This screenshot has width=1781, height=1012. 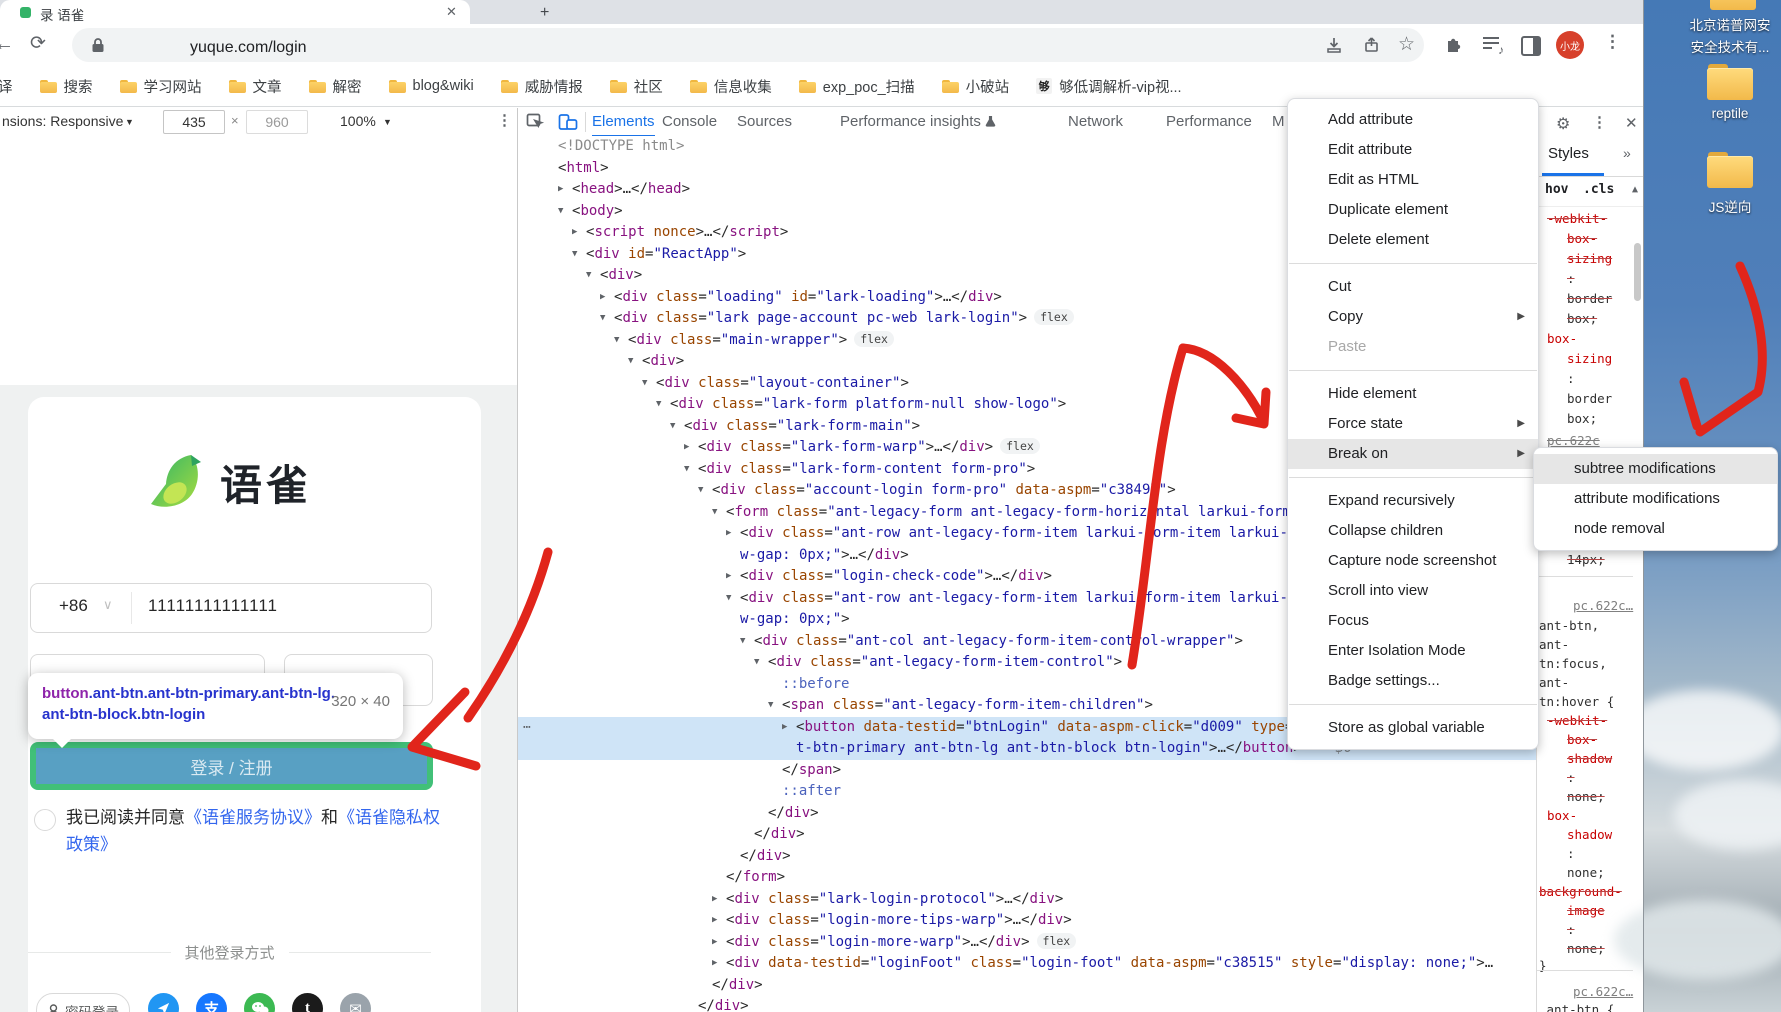 I want to click on dimensions-dropdown-icon: ▼, so click(x=129, y=122).